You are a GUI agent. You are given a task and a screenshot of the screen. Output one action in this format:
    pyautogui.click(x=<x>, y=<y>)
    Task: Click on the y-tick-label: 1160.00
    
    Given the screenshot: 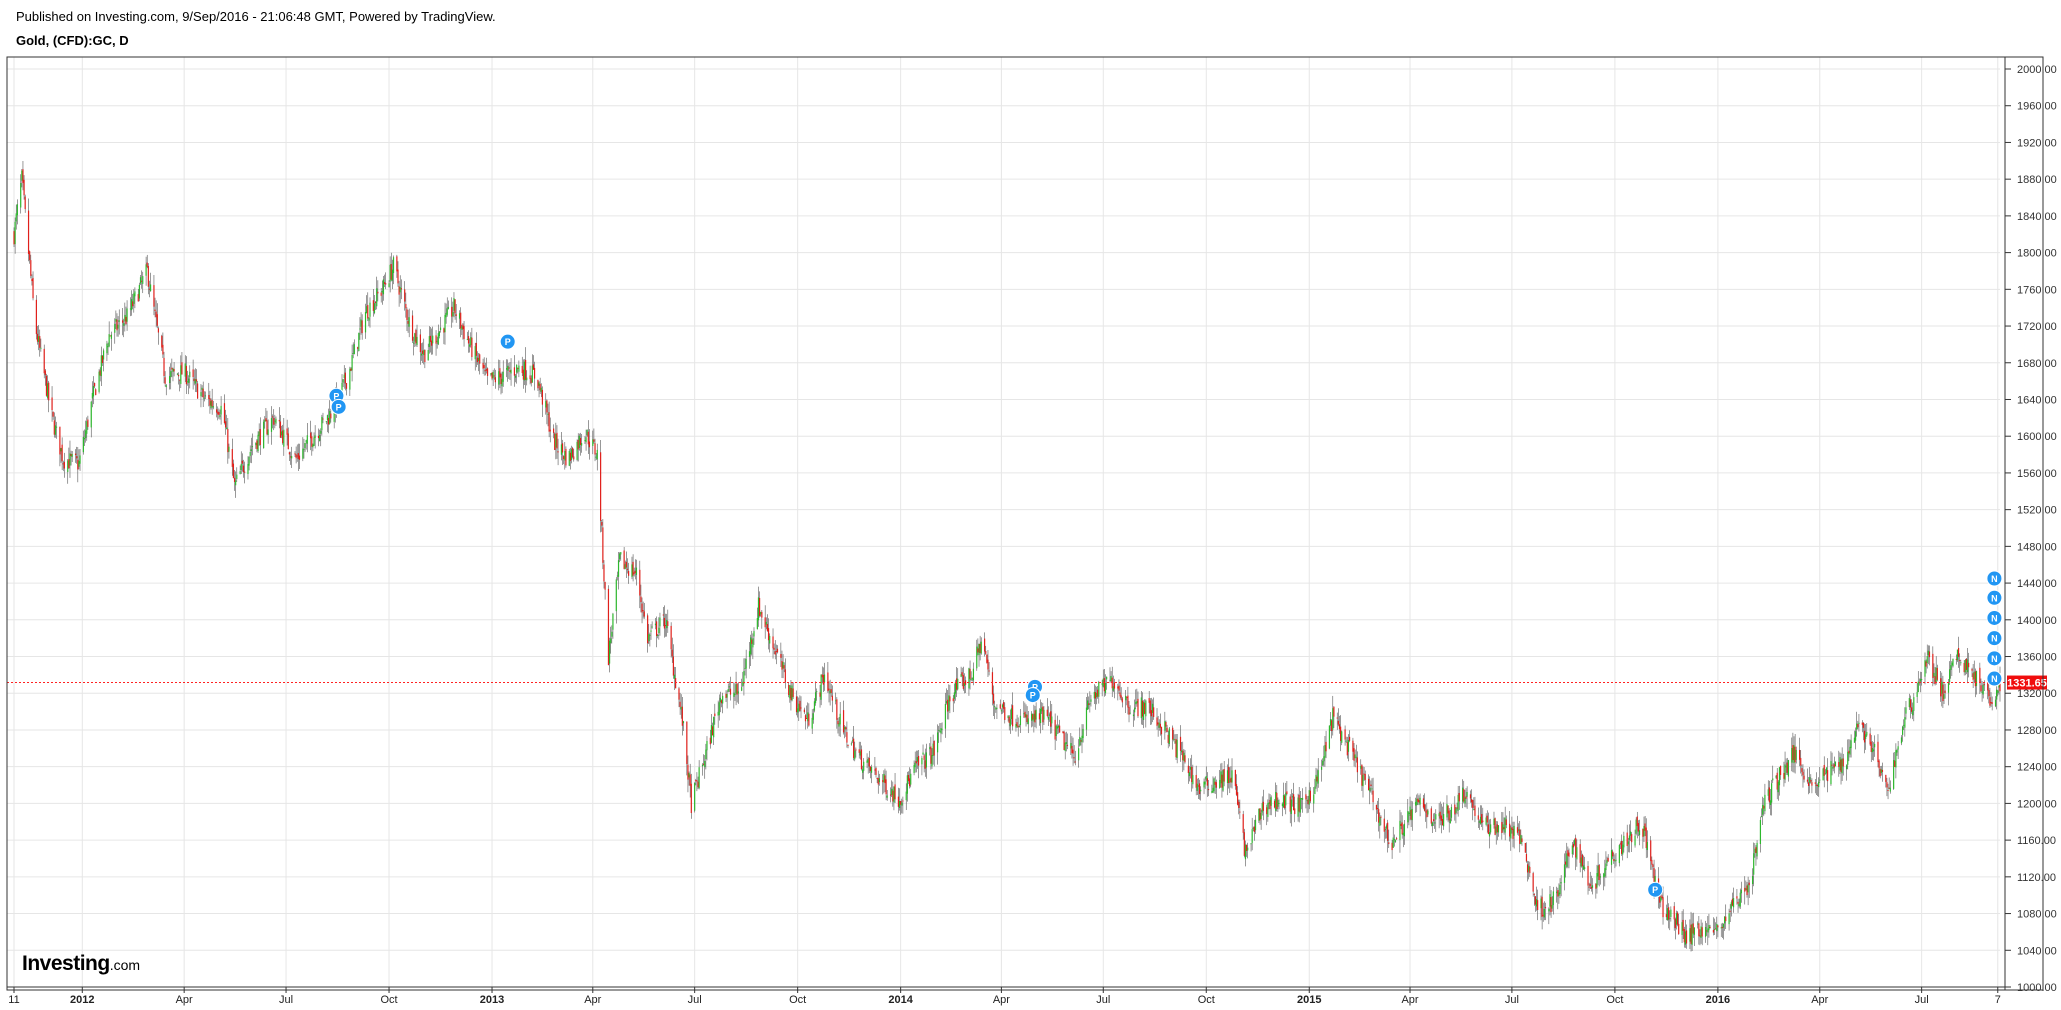 What is the action you would take?
    pyautogui.click(x=2036, y=841)
    